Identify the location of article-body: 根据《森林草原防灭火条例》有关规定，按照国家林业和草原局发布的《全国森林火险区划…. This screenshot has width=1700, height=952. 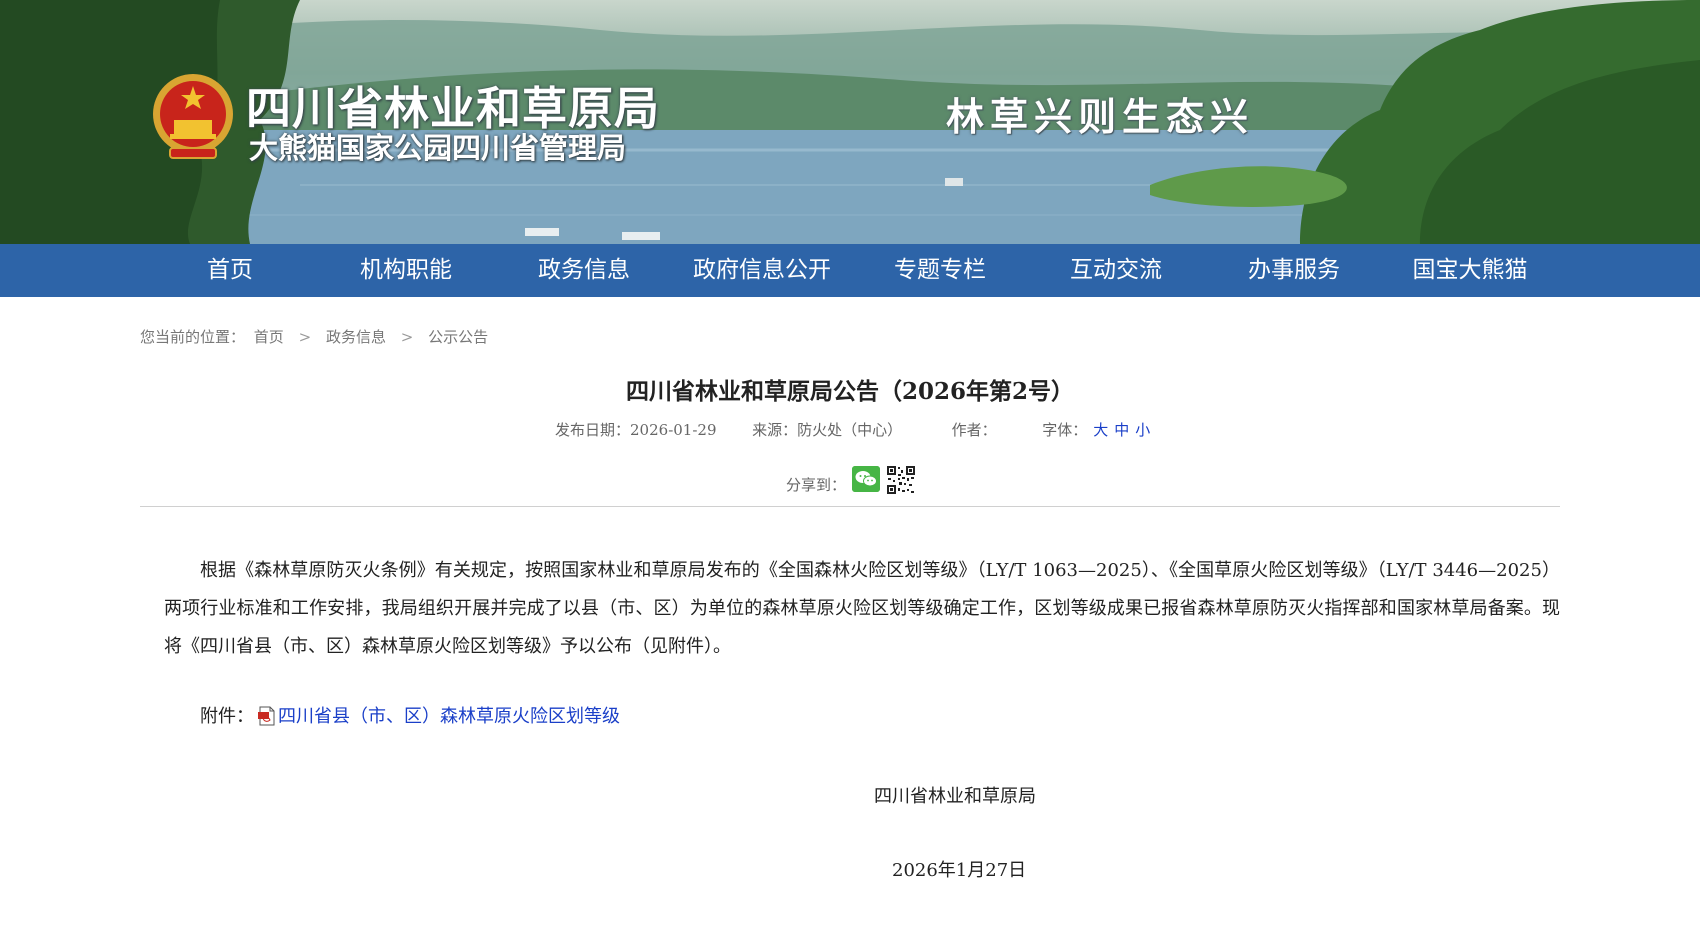
(862, 608).